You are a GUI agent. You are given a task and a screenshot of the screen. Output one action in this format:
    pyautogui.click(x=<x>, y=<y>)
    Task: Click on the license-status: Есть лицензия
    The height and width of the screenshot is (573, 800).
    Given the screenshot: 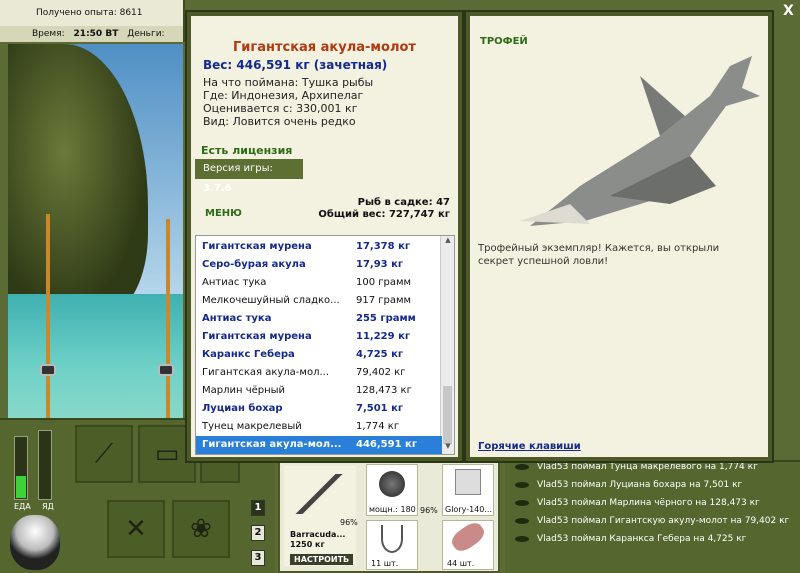 What is the action you would take?
    pyautogui.click(x=247, y=150)
    